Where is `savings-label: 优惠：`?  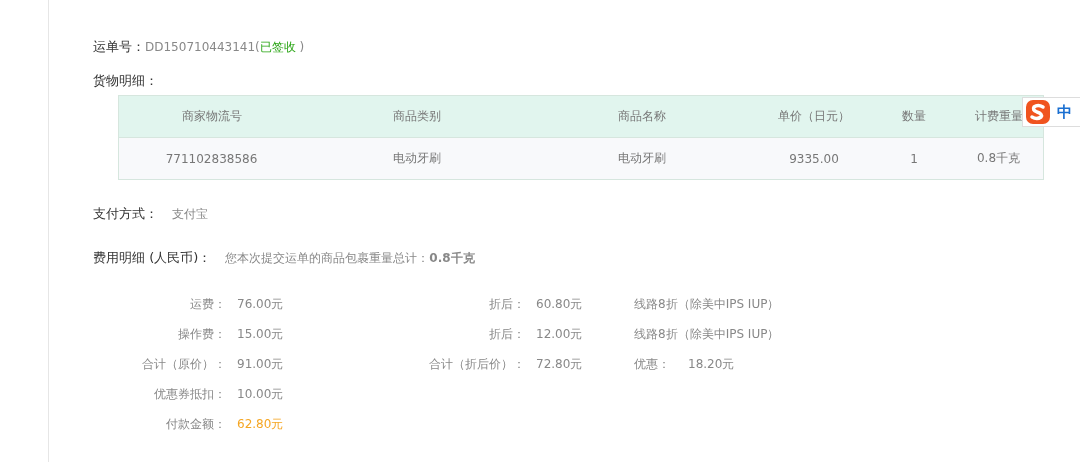 savings-label: 优惠： is located at coordinates (652, 364).